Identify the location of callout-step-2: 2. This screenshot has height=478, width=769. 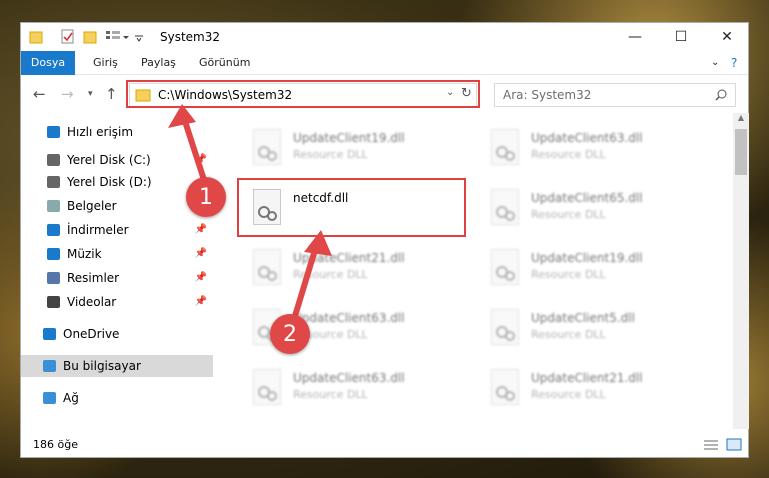
(290, 334).